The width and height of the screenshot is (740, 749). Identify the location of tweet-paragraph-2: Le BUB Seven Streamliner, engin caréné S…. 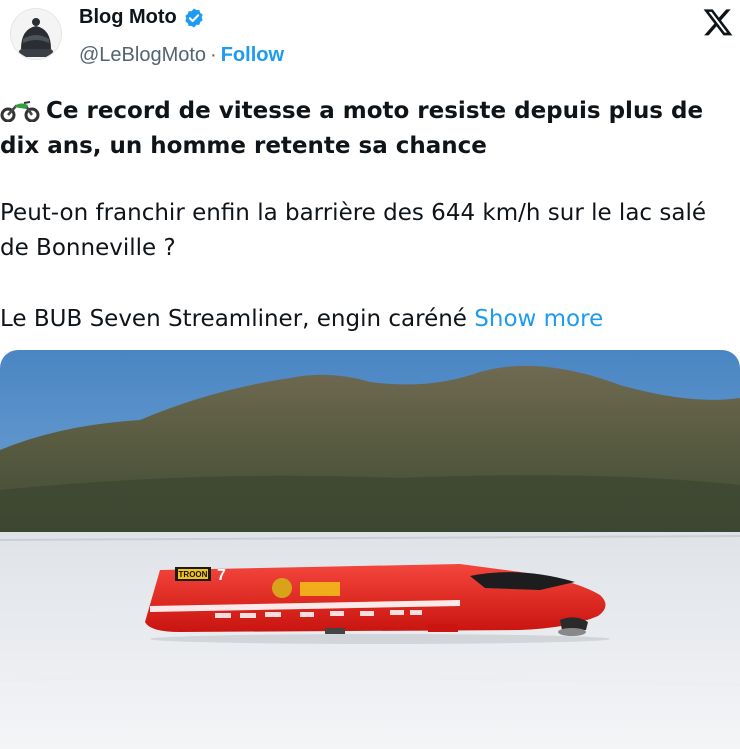
(367, 319).